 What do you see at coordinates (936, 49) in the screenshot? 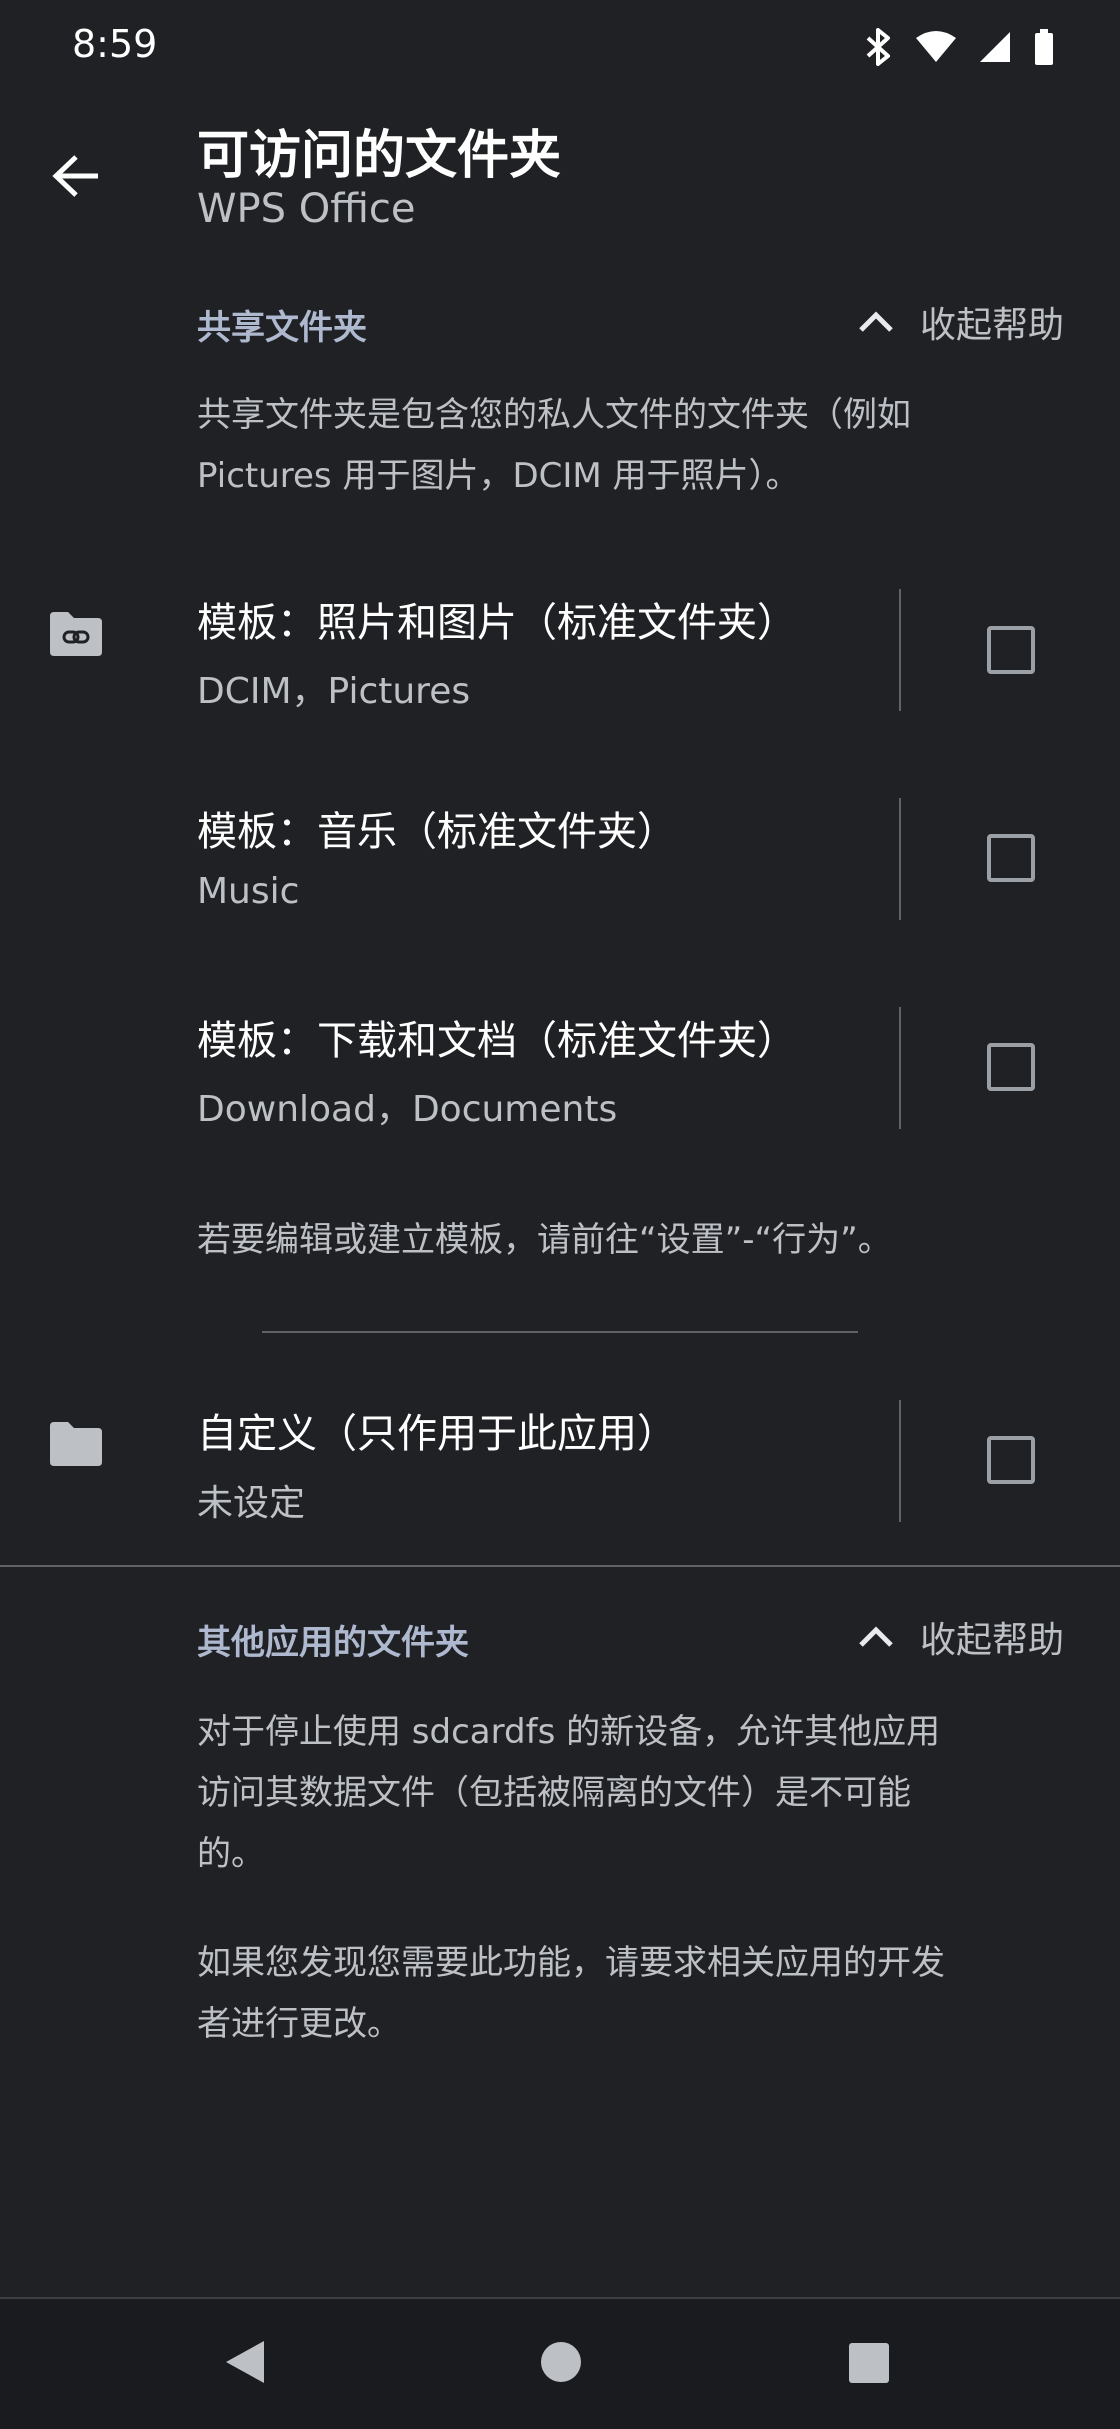
I see `wifi-icon` at bounding box center [936, 49].